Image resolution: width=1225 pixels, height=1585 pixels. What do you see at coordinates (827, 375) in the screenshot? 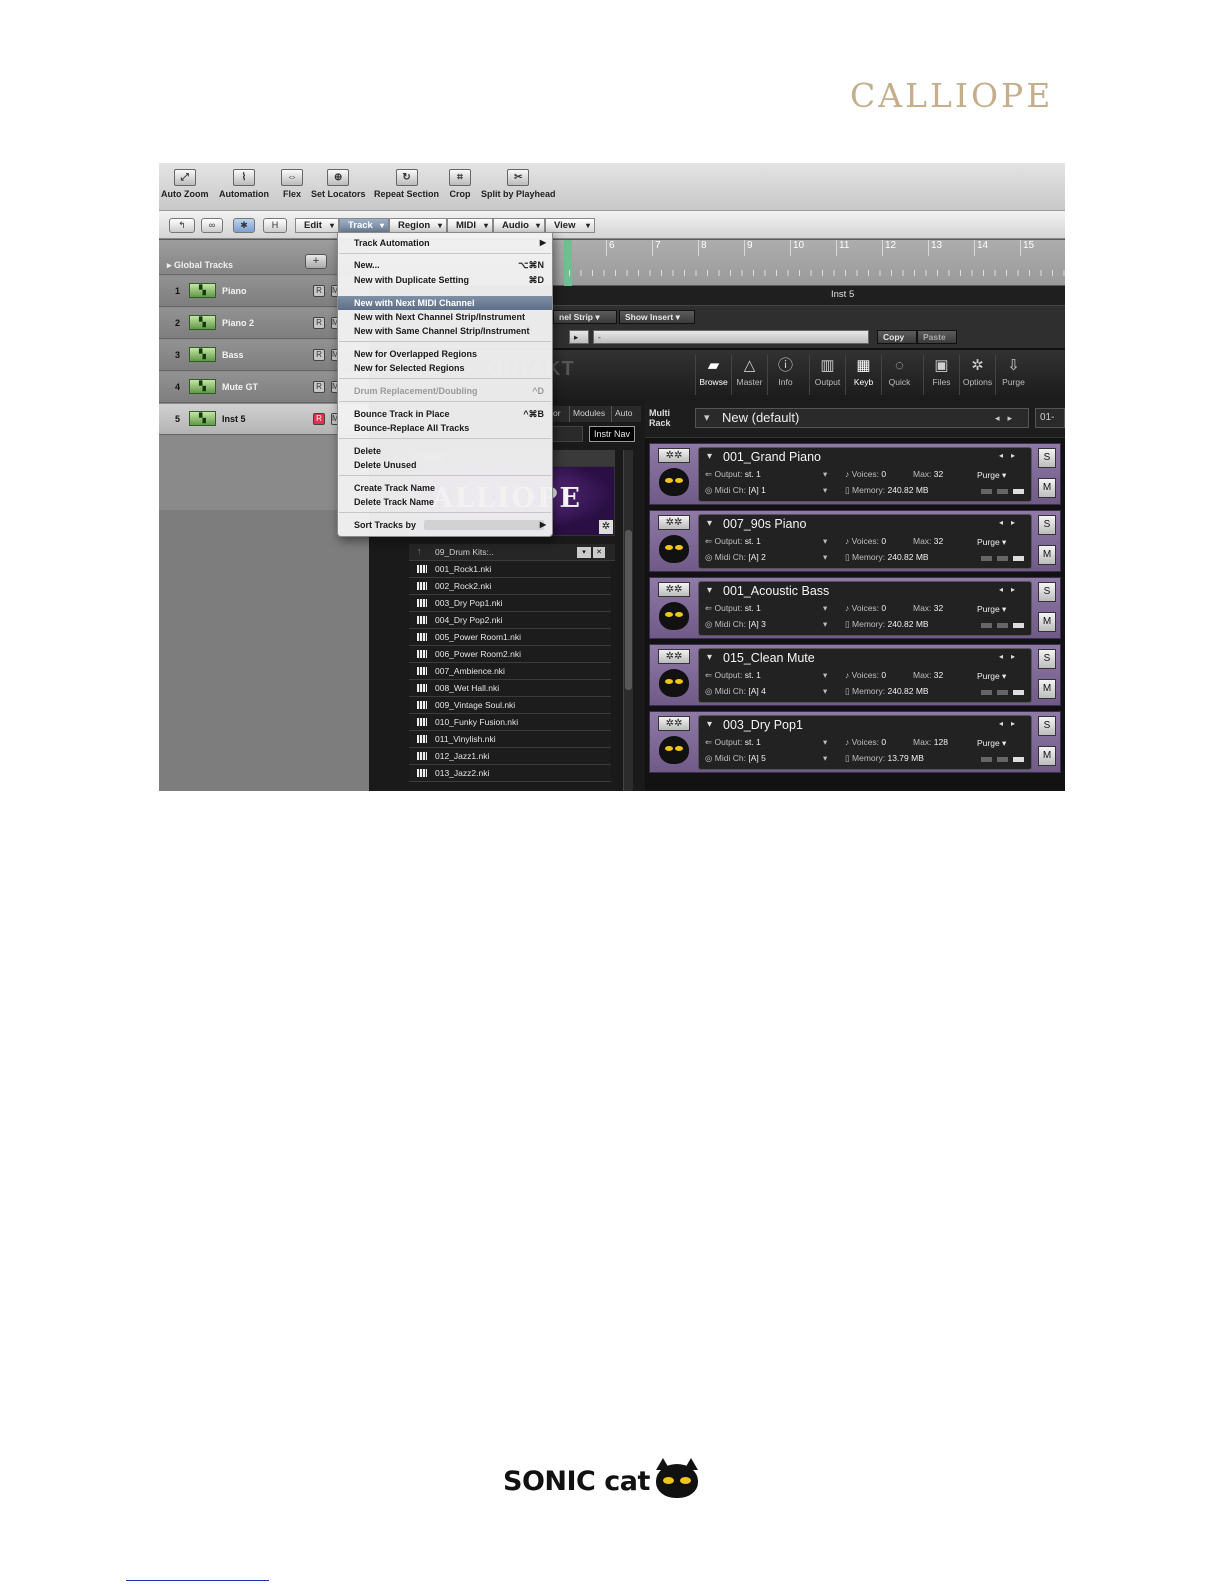
I see `output-button: ▥ Output` at bounding box center [827, 375].